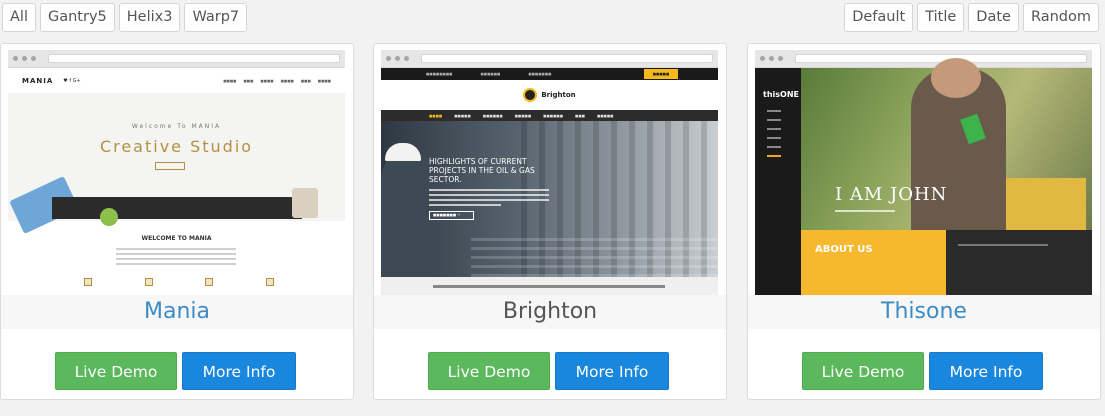 This screenshot has height=416, width=1105. What do you see at coordinates (941, 17) in the screenshot?
I see `sort-title-button: Title` at bounding box center [941, 17].